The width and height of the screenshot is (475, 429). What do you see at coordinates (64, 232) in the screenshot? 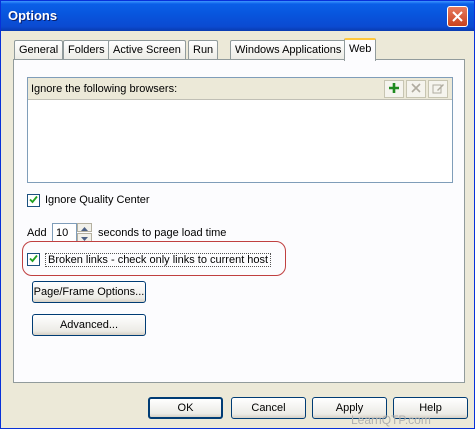
I see `page-load-seconds-input` at bounding box center [64, 232].